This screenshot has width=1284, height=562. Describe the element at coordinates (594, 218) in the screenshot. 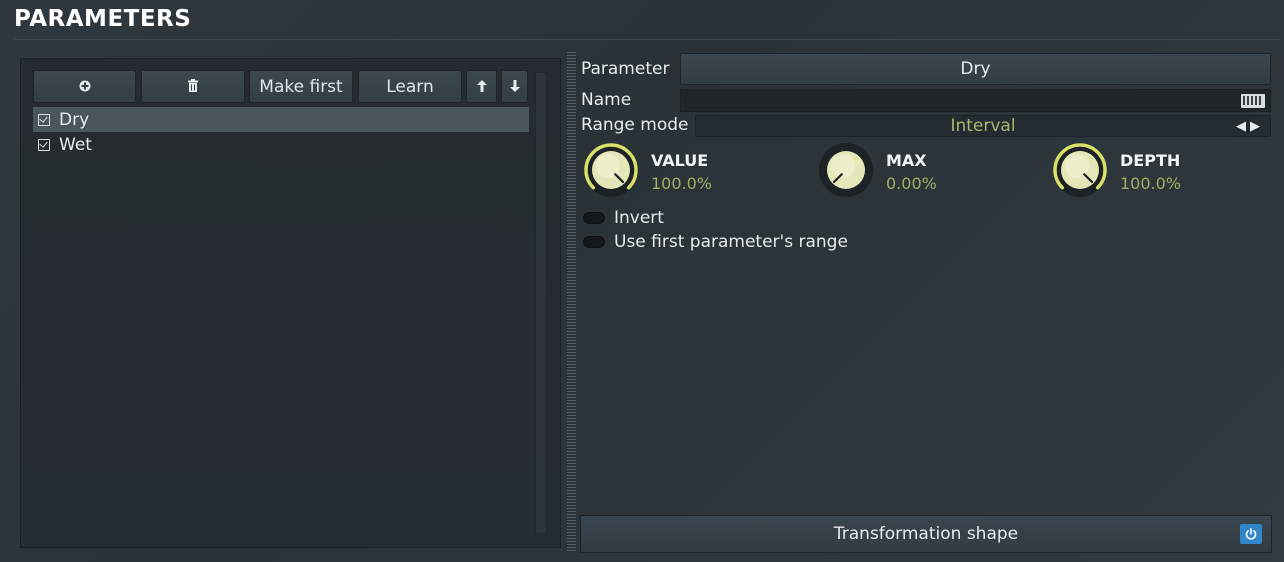

I see `invert-toggle` at that location.